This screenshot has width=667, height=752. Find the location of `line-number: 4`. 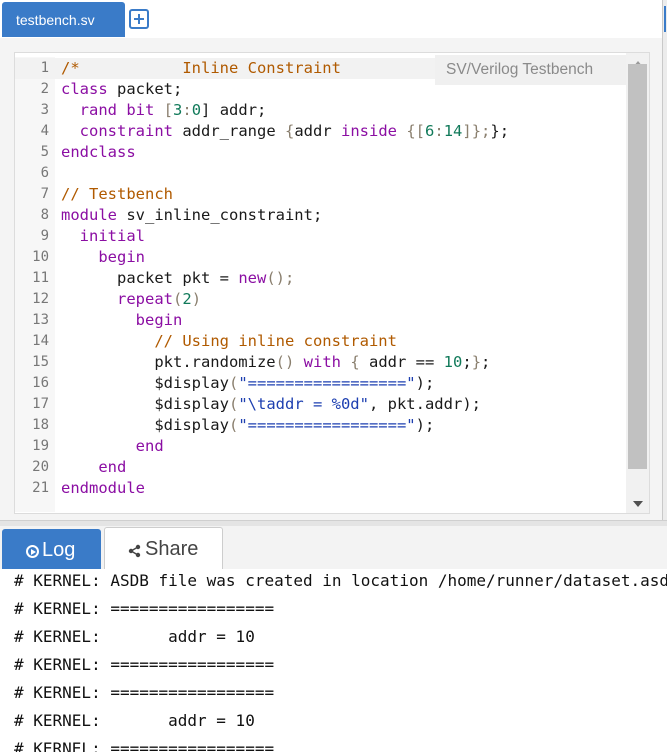

line-number: 4 is located at coordinates (44, 131).